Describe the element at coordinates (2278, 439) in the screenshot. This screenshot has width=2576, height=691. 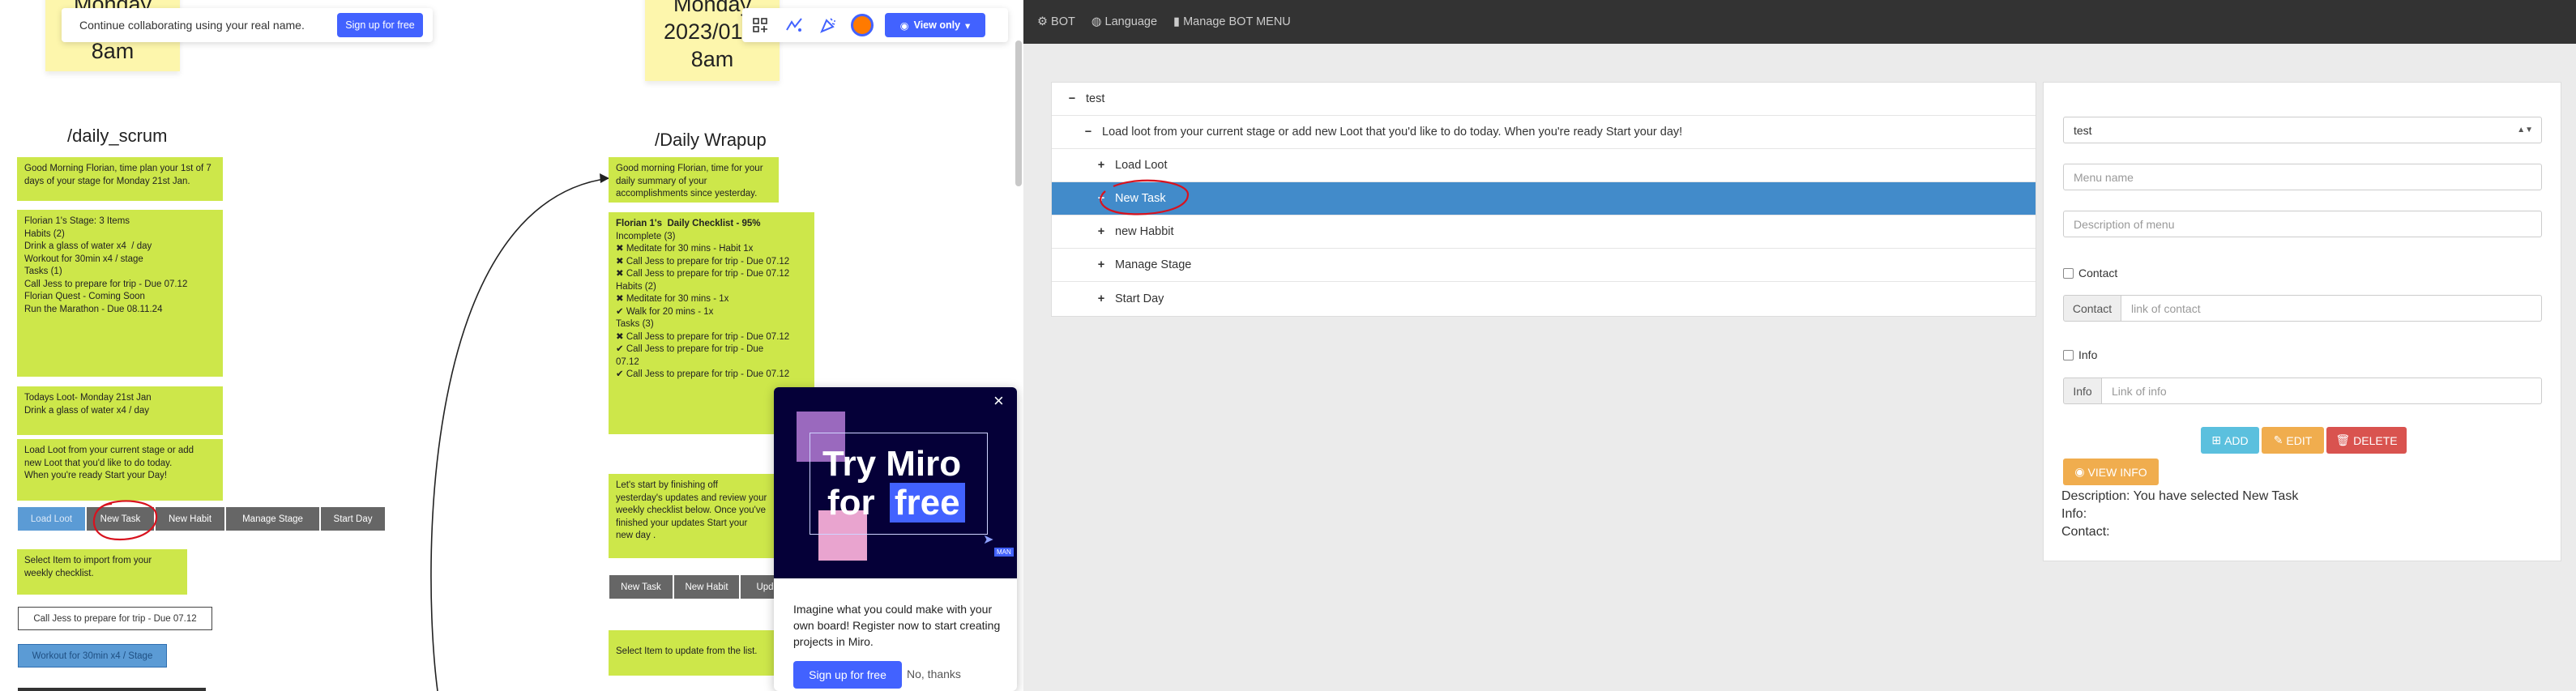
I see `edit-icon: ✎` at that location.